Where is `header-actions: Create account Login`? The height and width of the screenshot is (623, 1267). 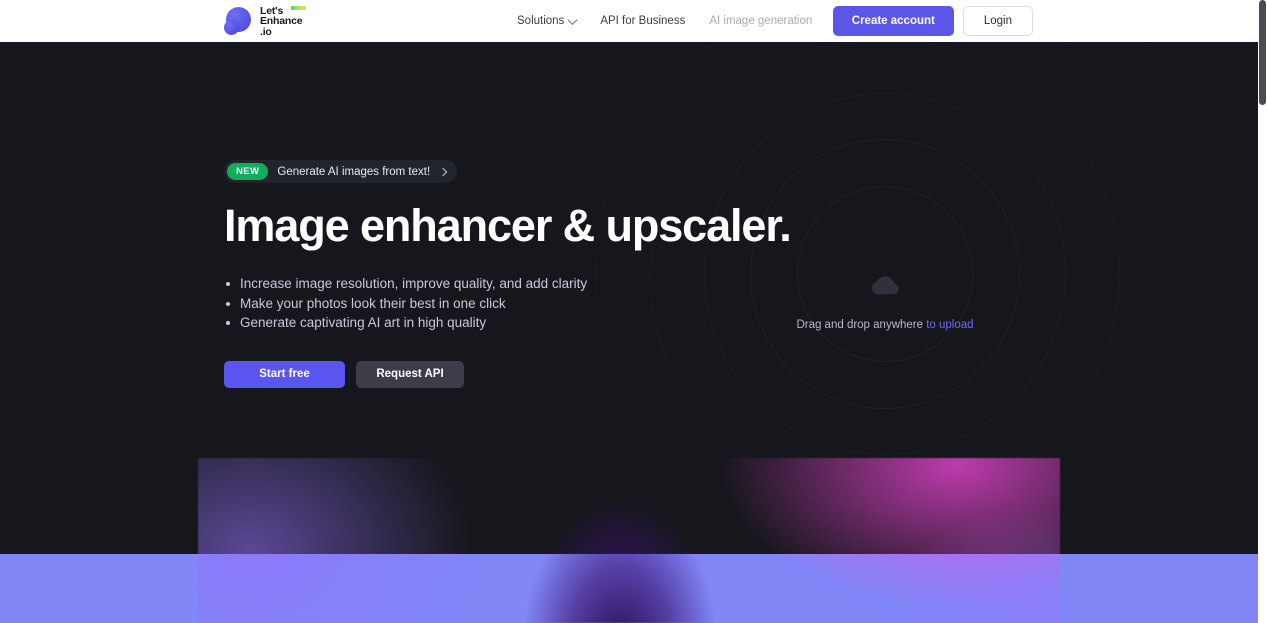
header-actions: Create account Login is located at coordinates (932, 21).